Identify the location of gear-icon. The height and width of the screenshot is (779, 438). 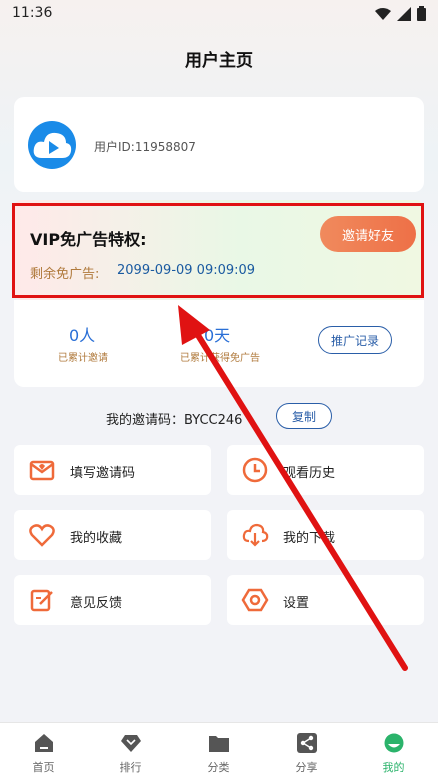
(255, 600).